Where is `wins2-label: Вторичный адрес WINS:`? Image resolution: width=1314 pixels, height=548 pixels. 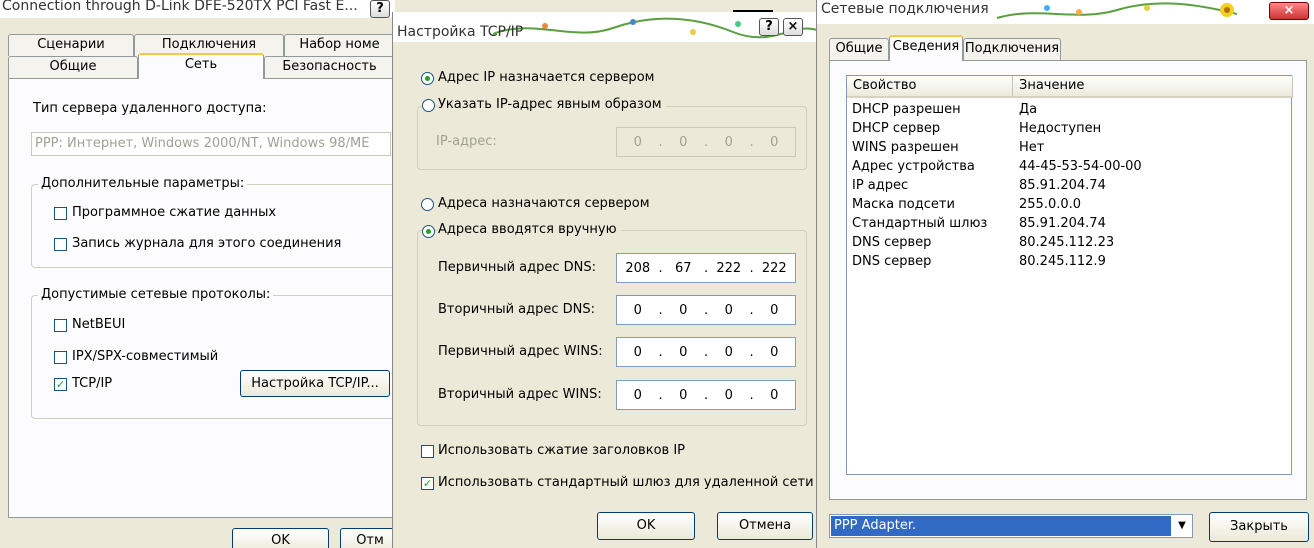
wins2-label: Вторичный адрес WINS: is located at coordinates (520, 394).